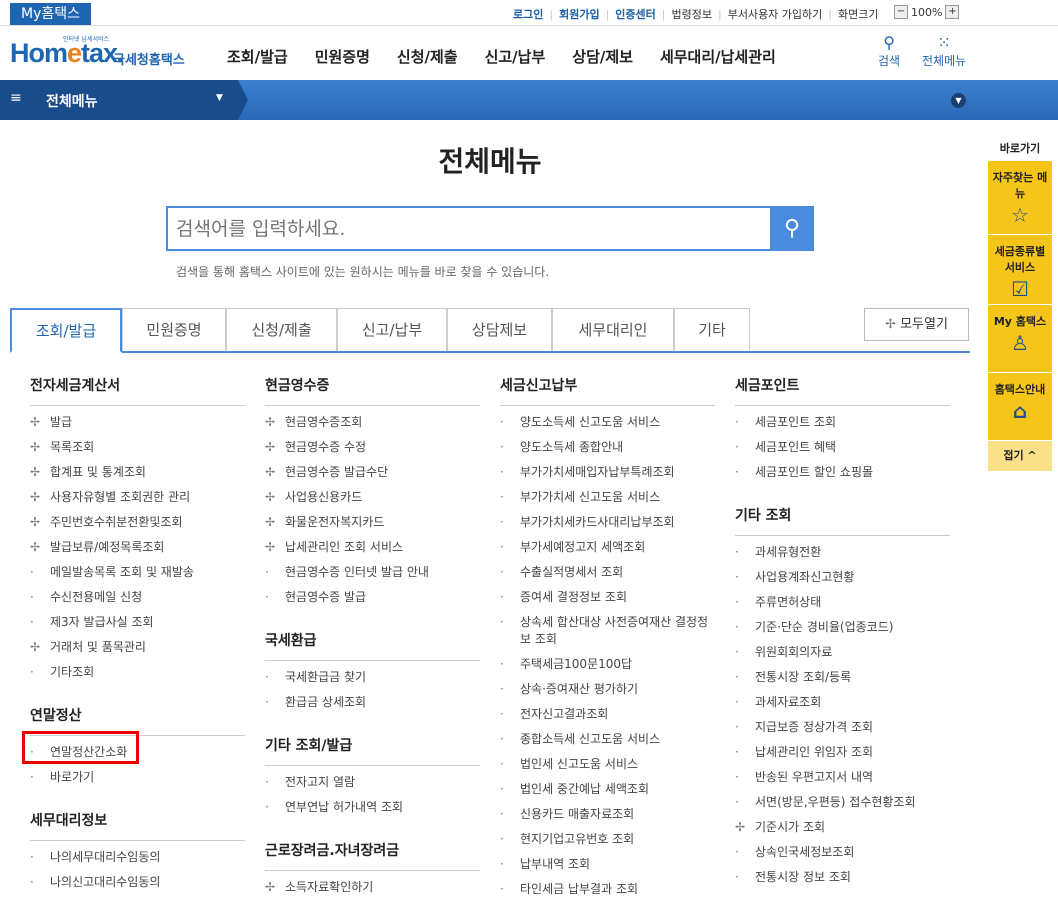 The width and height of the screenshot is (1058, 906). I want to click on menu-link: · 법인세 신고도움 서비스, so click(607, 768).